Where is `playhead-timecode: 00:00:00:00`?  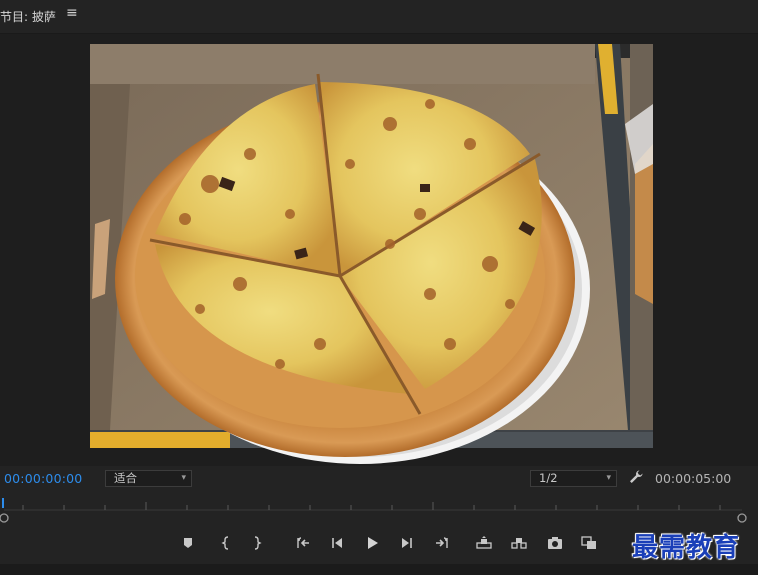
playhead-timecode: 00:00:00:00 is located at coordinates (43, 478).